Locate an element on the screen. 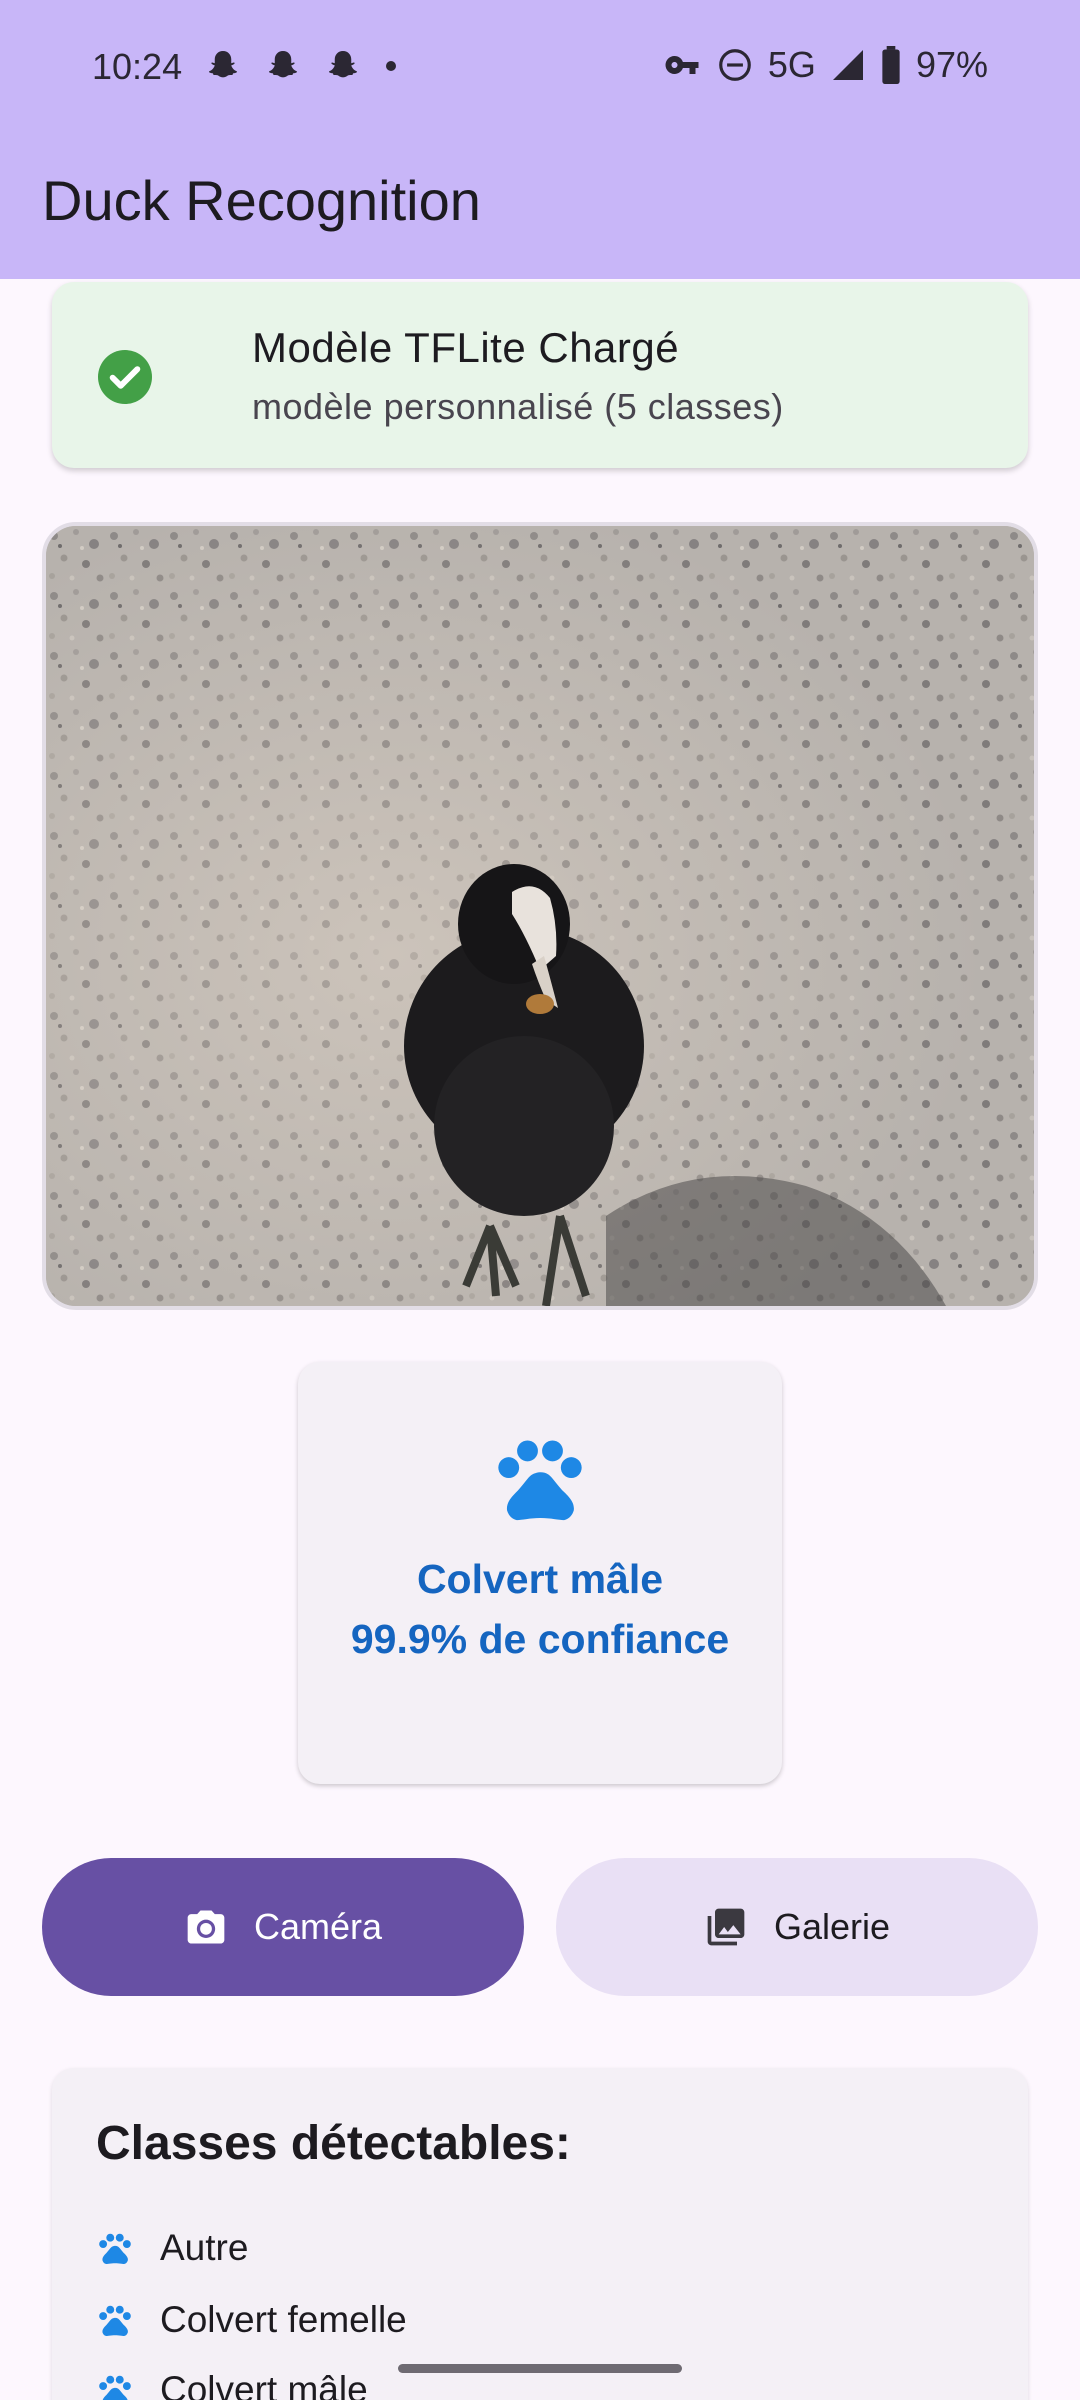 This screenshot has height=2400, width=1080. class-item: Autre is located at coordinates (172, 2248).